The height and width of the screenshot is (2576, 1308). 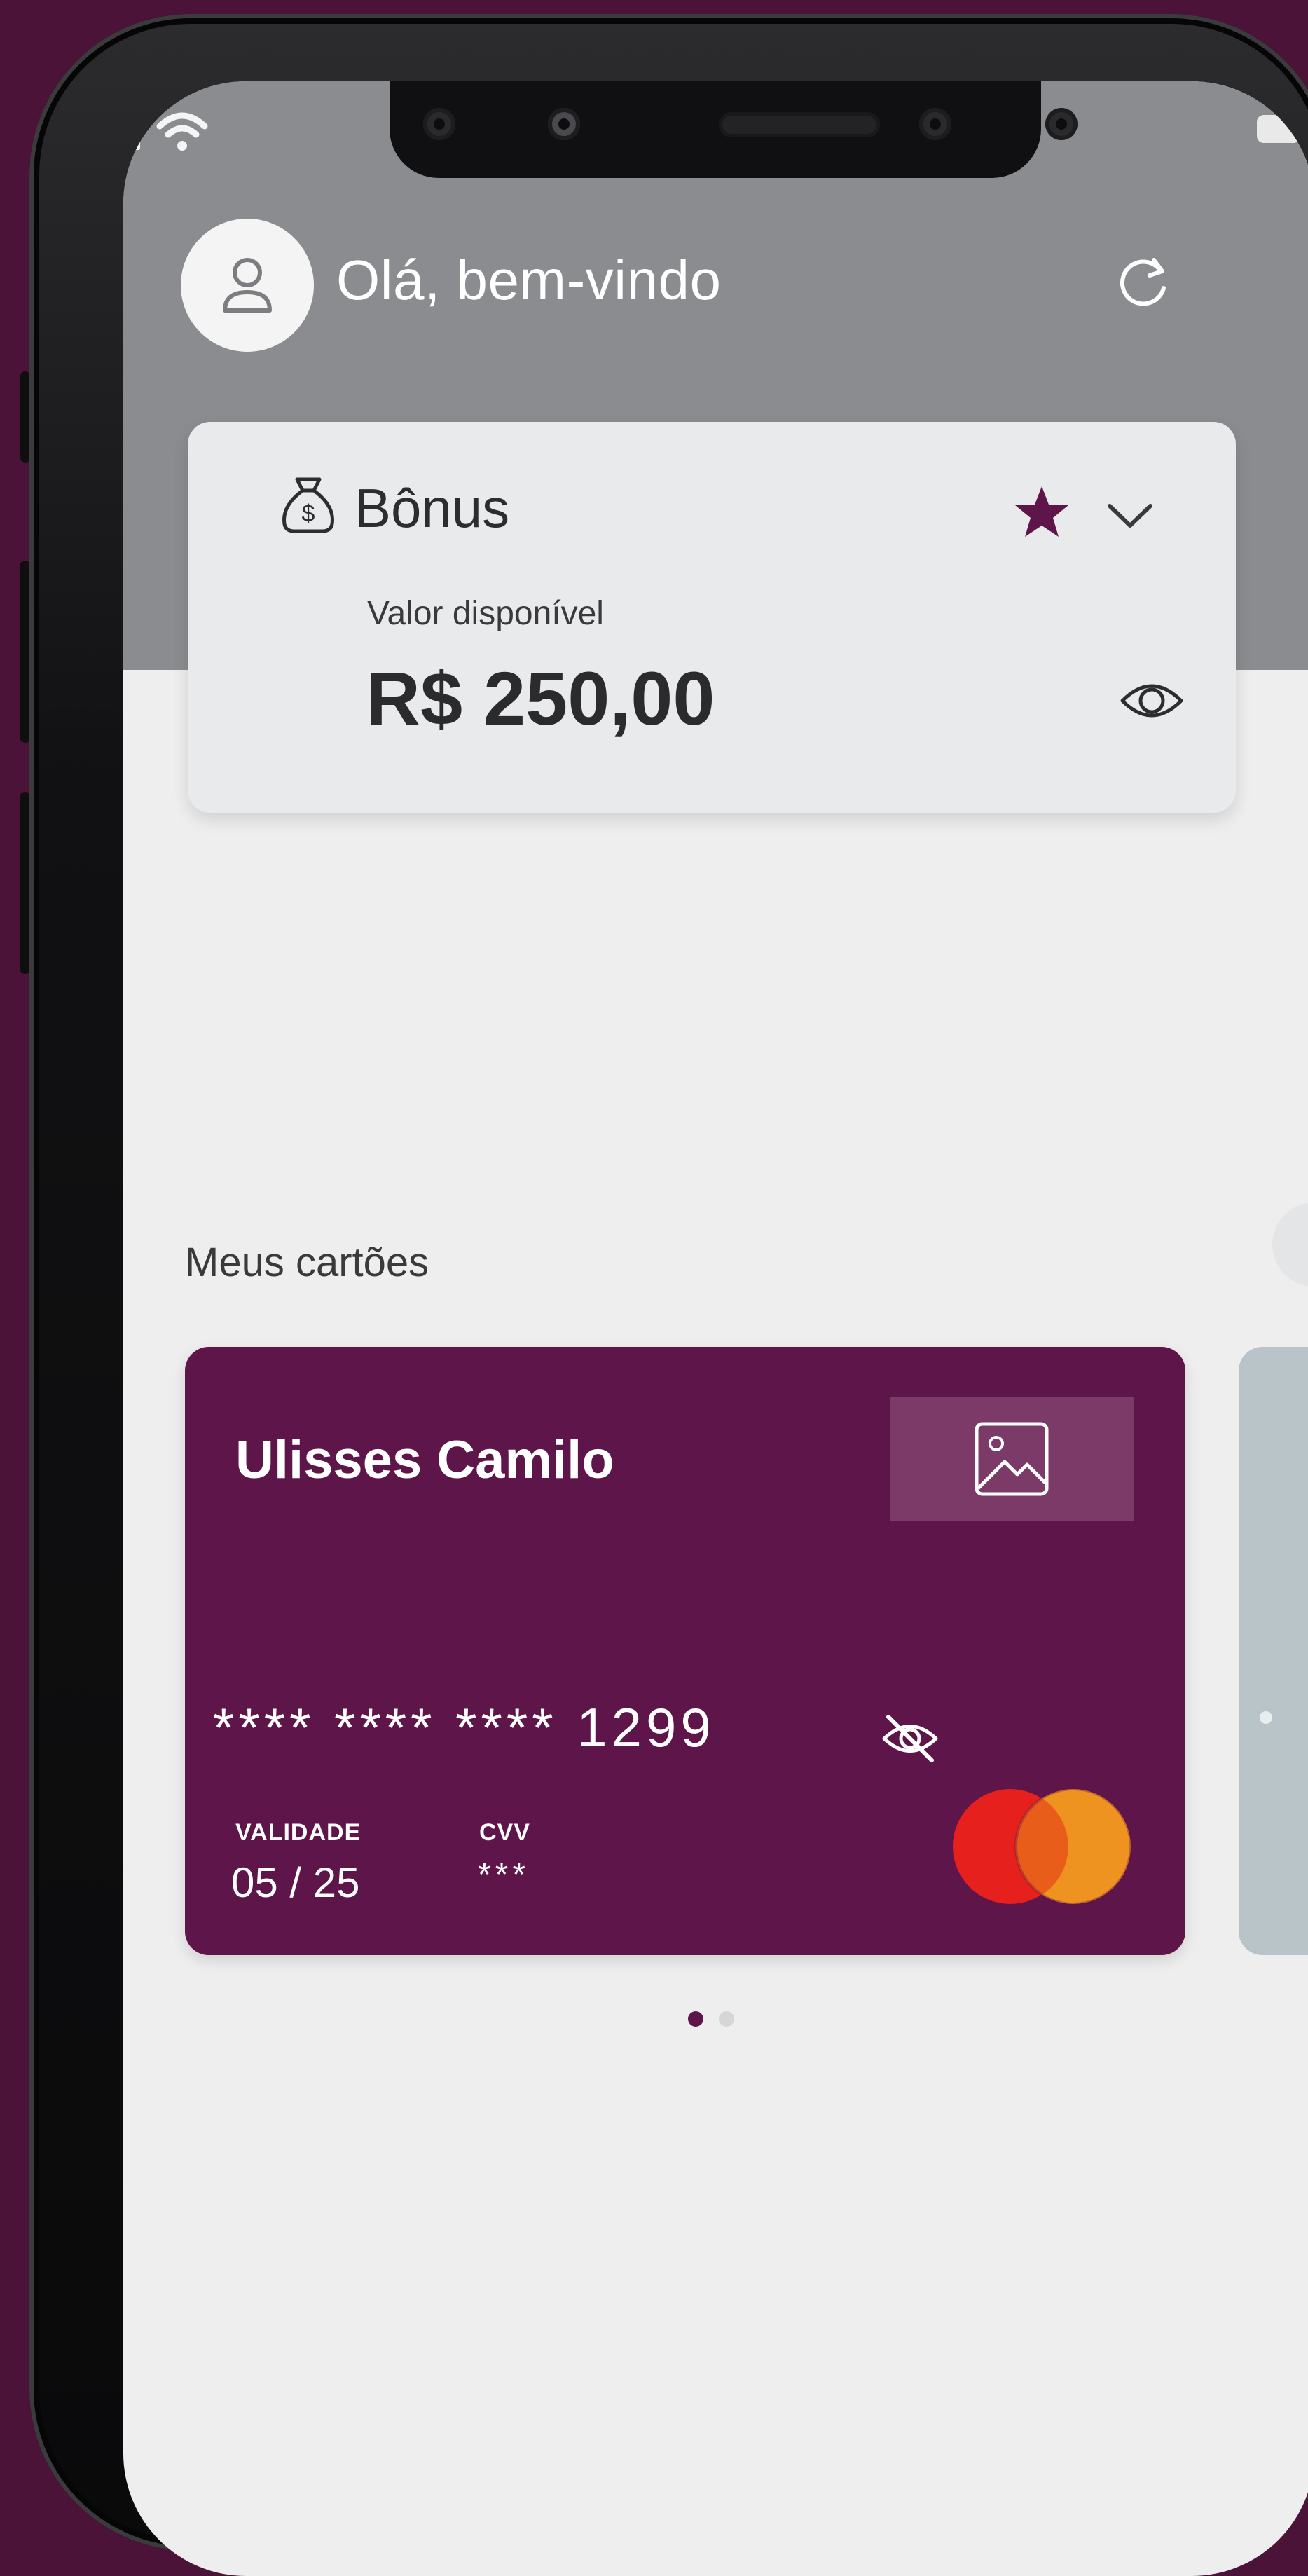 I want to click on refresh-button, so click(x=1143, y=282).